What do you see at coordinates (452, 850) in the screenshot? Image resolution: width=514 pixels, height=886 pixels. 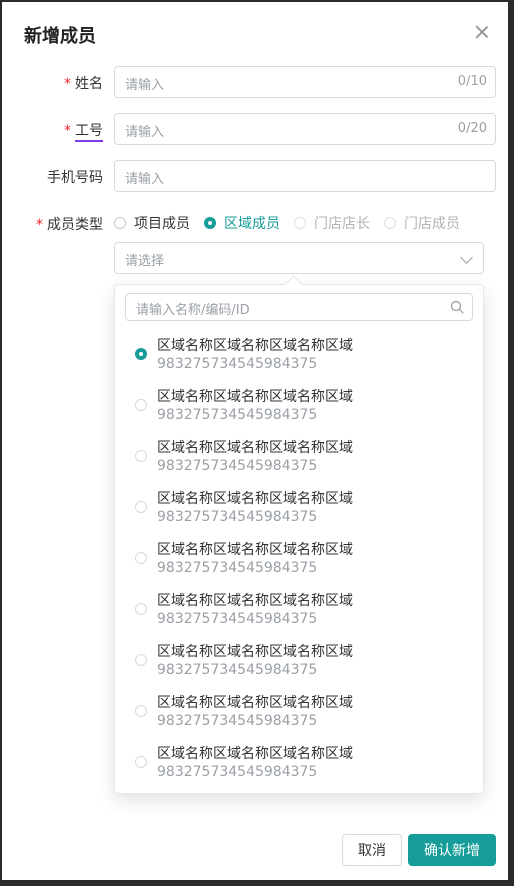 I see `confirm-add-button: 确认新增` at bounding box center [452, 850].